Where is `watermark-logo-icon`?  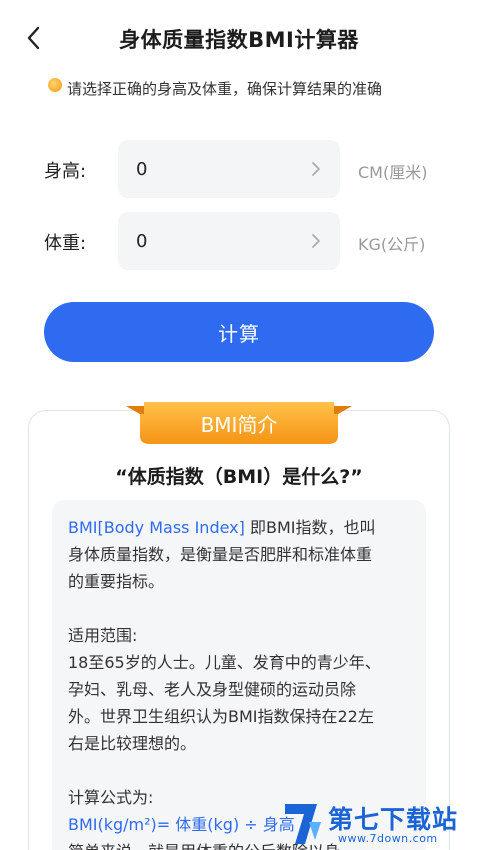 watermark-logo-icon is located at coordinates (303, 824).